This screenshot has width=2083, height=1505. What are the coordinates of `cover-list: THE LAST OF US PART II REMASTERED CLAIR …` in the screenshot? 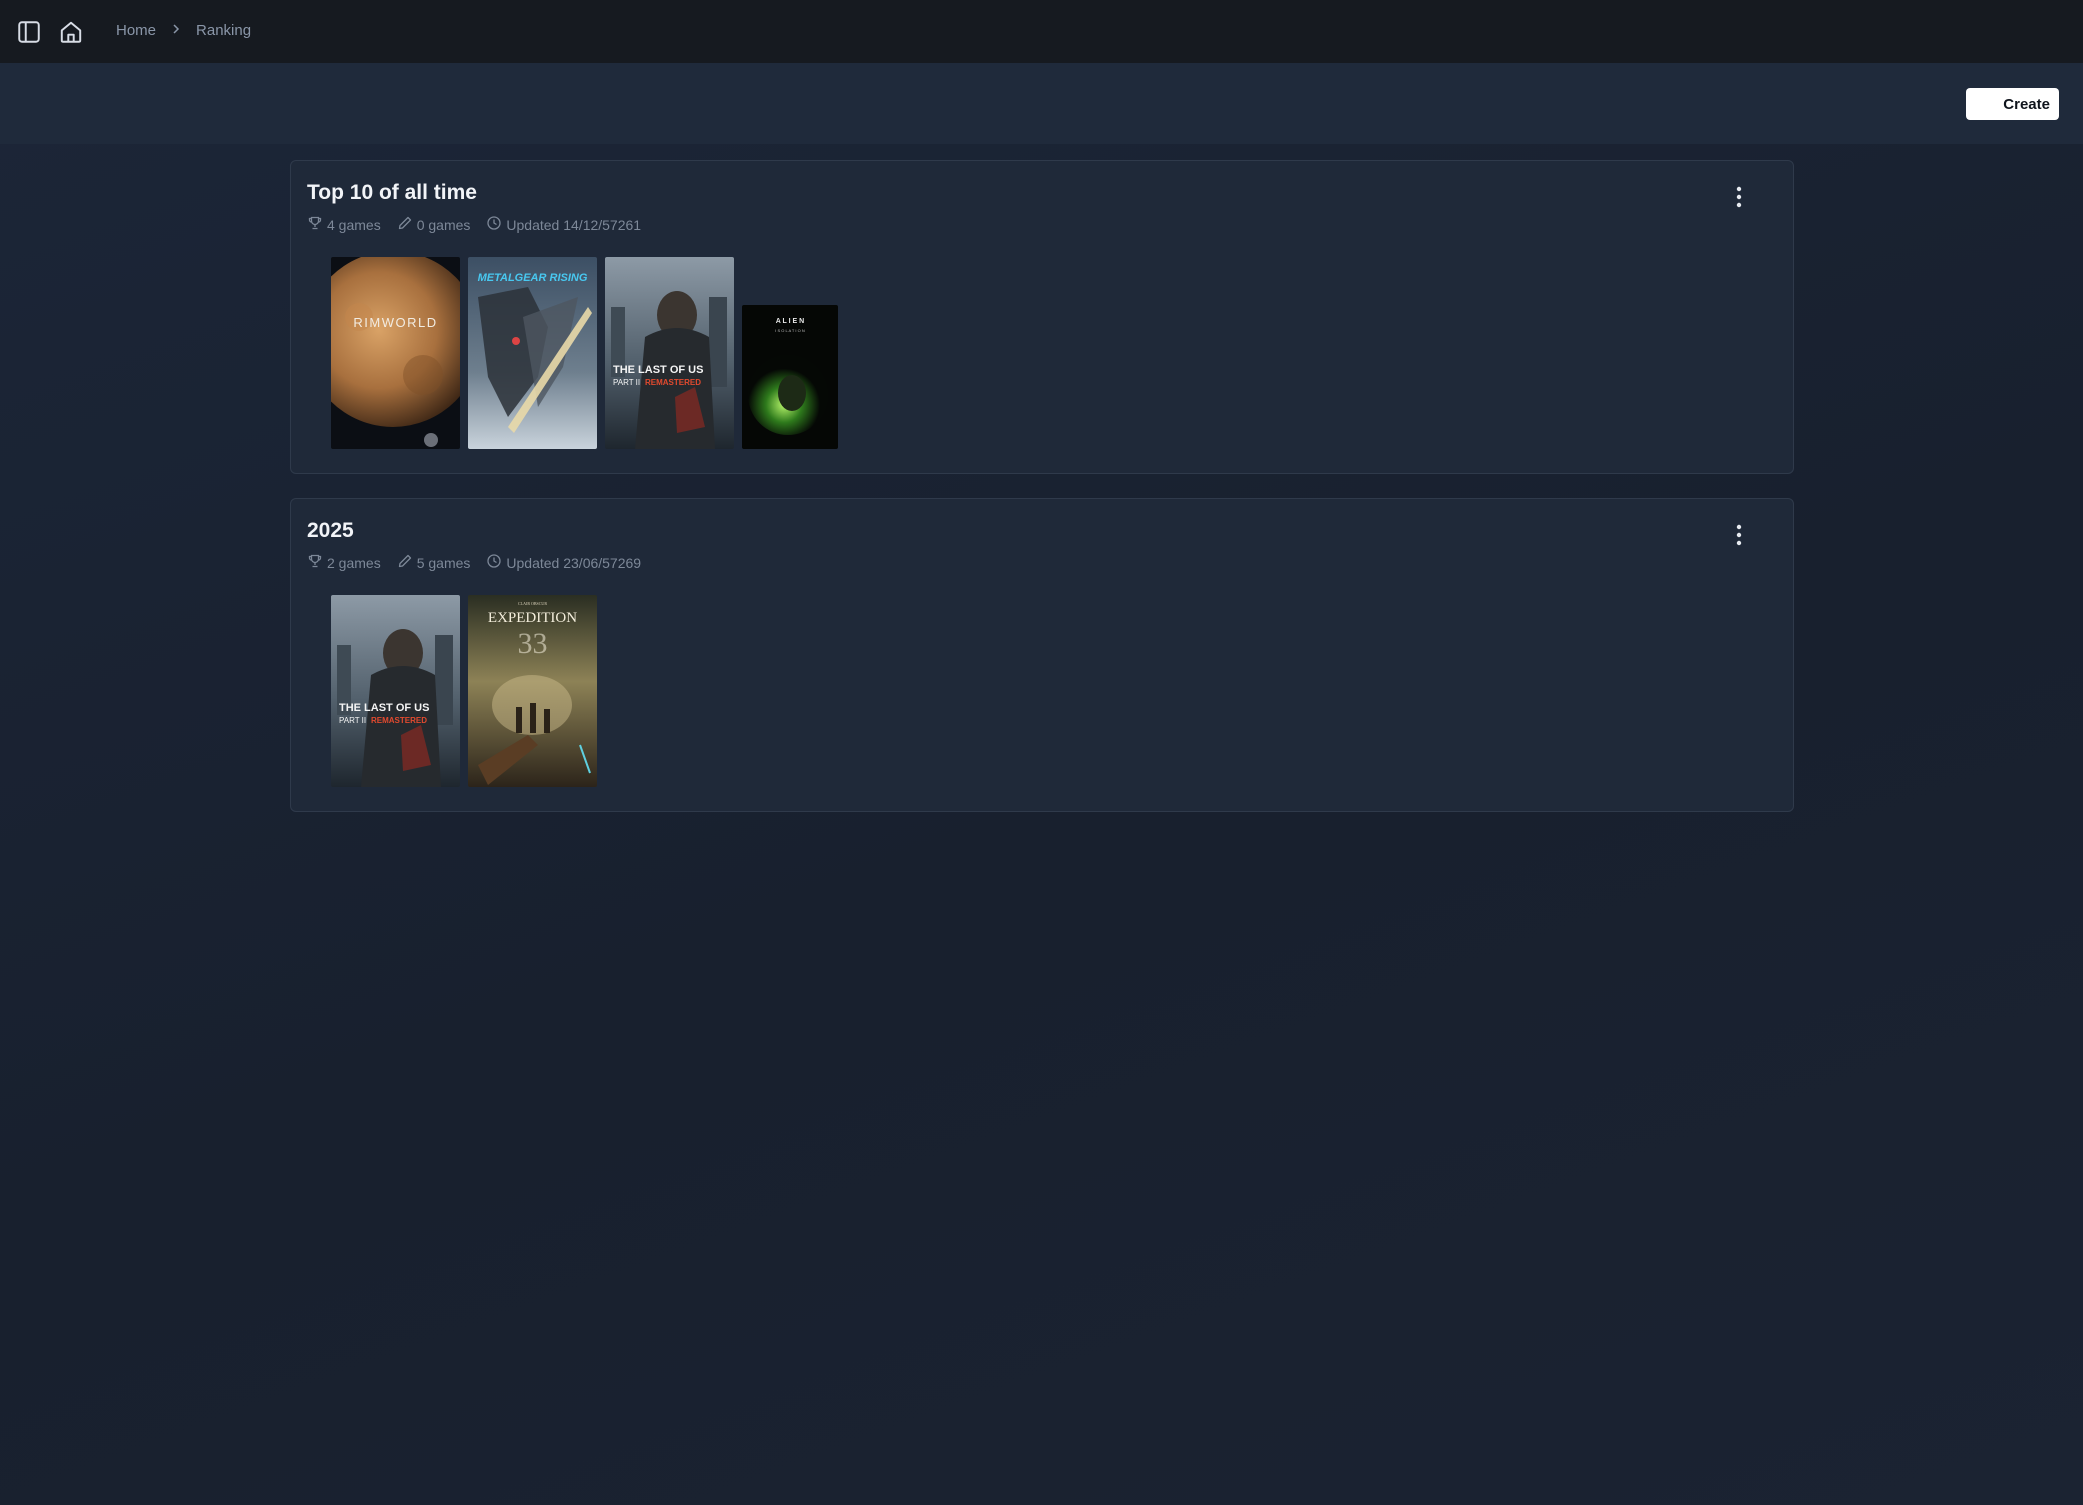 It's located at (464, 691).